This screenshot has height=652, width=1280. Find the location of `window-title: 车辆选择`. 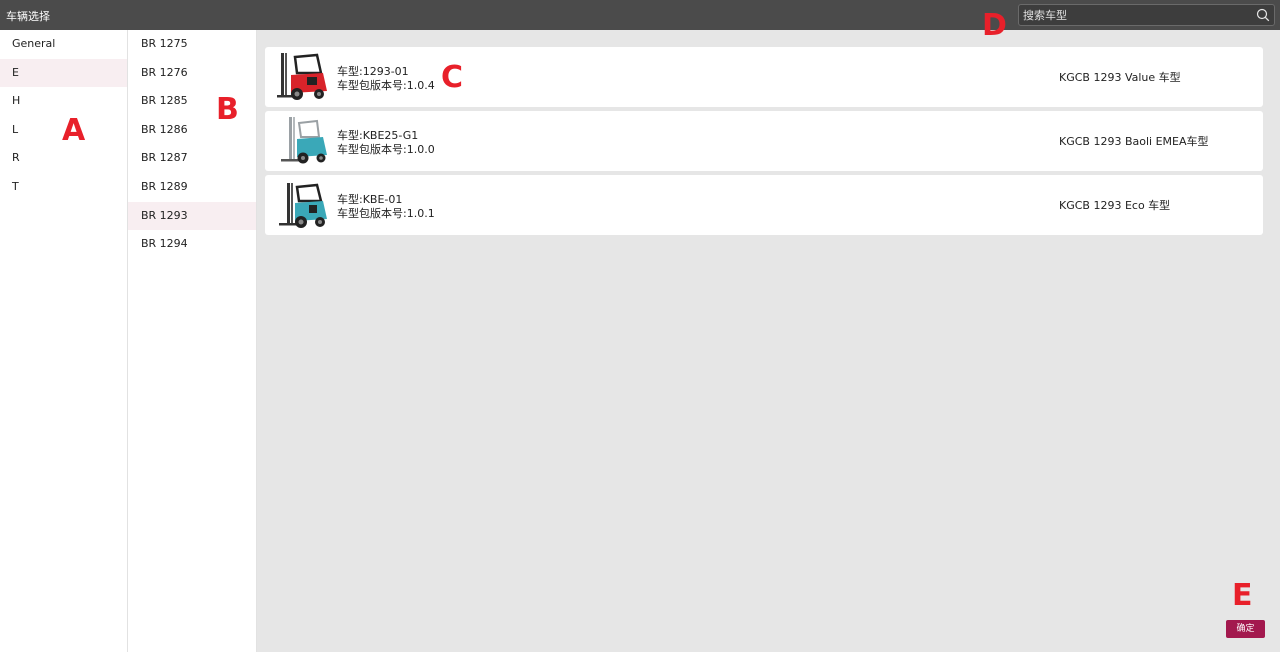

window-title: 车辆选择 is located at coordinates (28, 16).